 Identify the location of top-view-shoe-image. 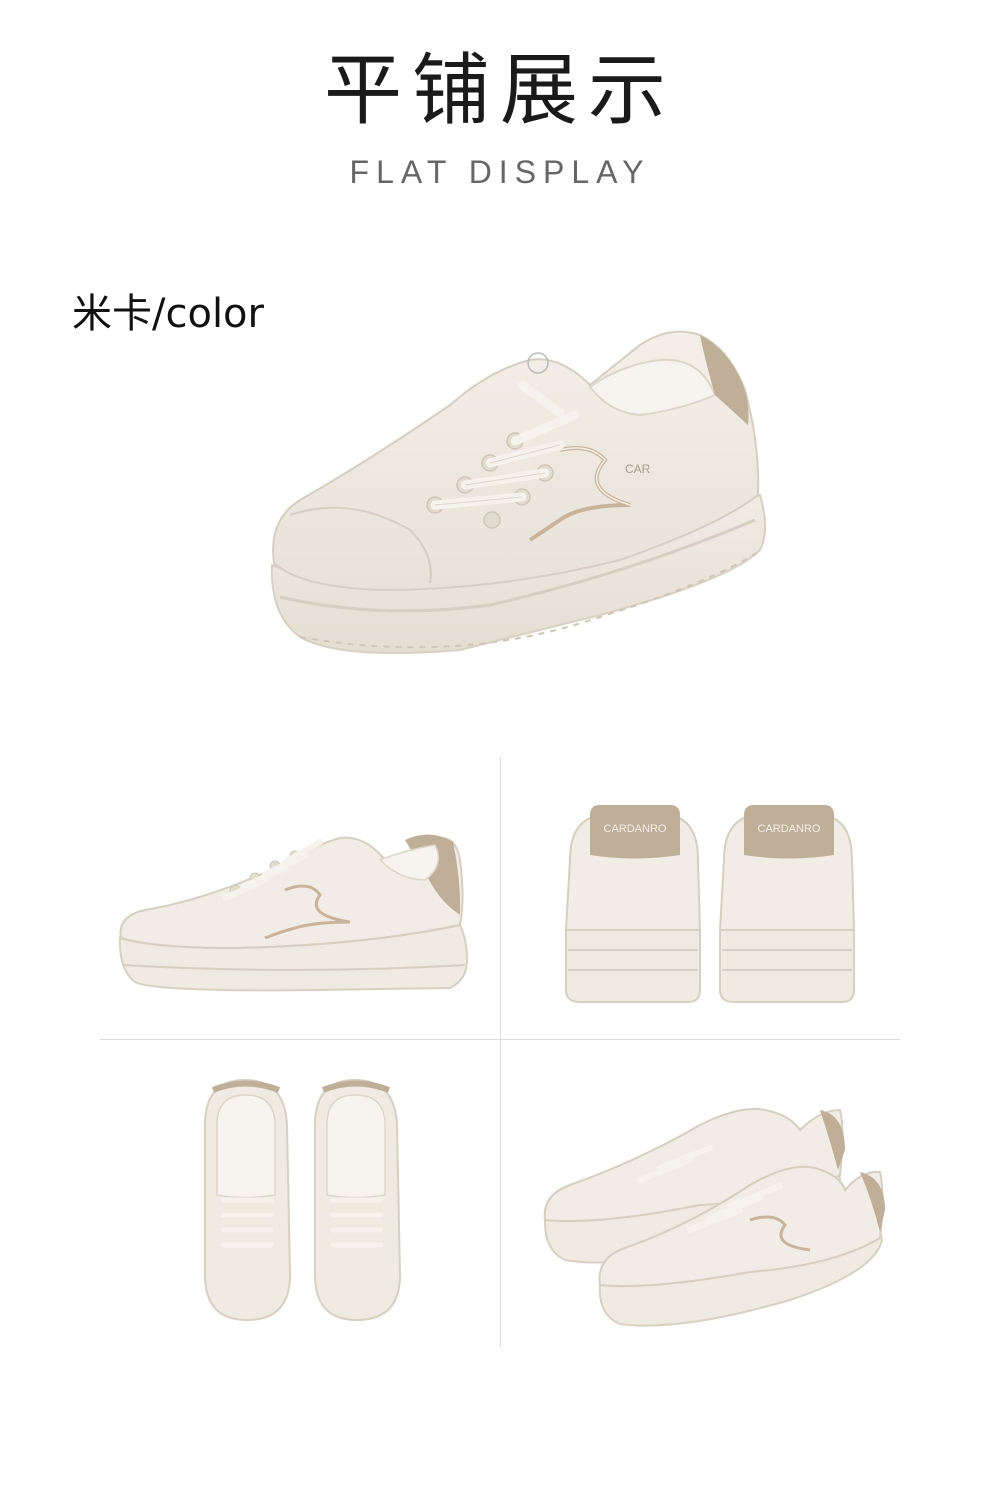
(305, 1200).